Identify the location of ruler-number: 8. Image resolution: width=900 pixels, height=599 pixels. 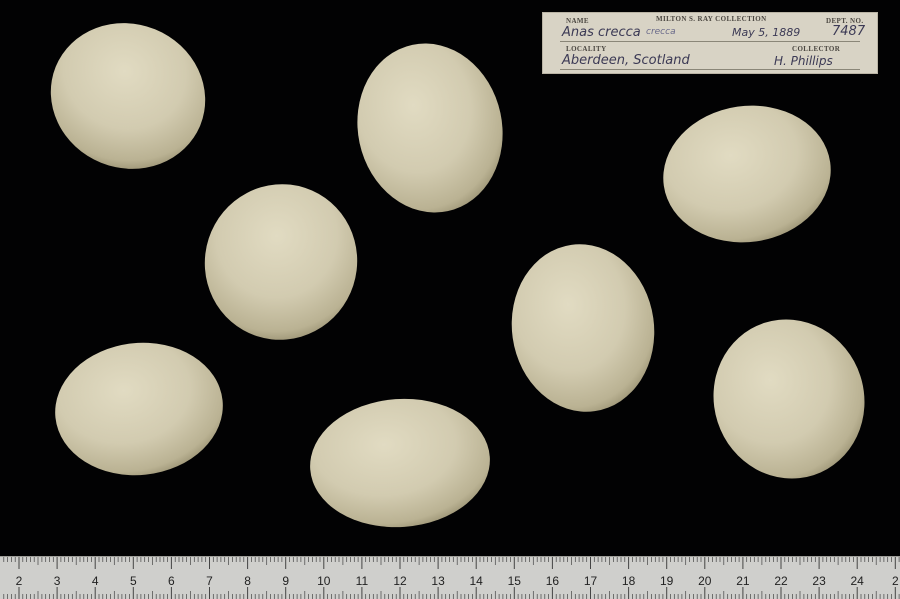
(247, 581).